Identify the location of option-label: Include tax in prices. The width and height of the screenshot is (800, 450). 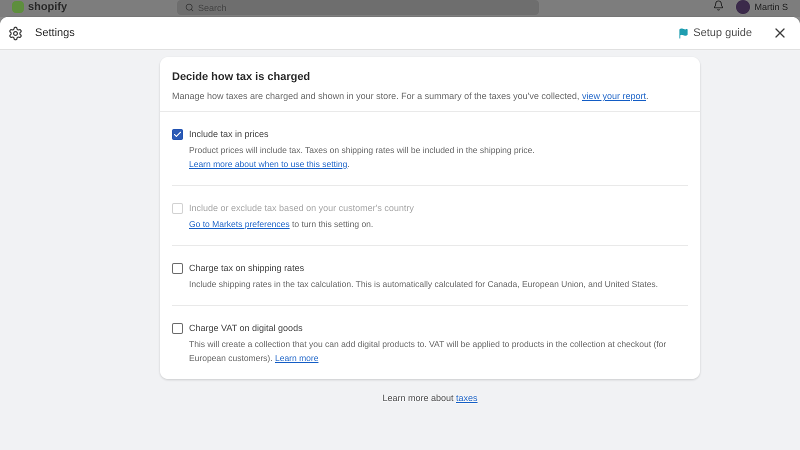
(229, 134).